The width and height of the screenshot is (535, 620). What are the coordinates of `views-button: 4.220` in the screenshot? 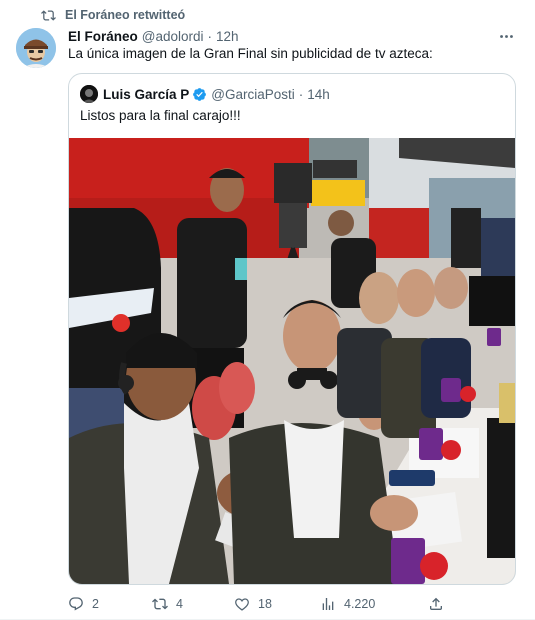 It's located at (347, 604).